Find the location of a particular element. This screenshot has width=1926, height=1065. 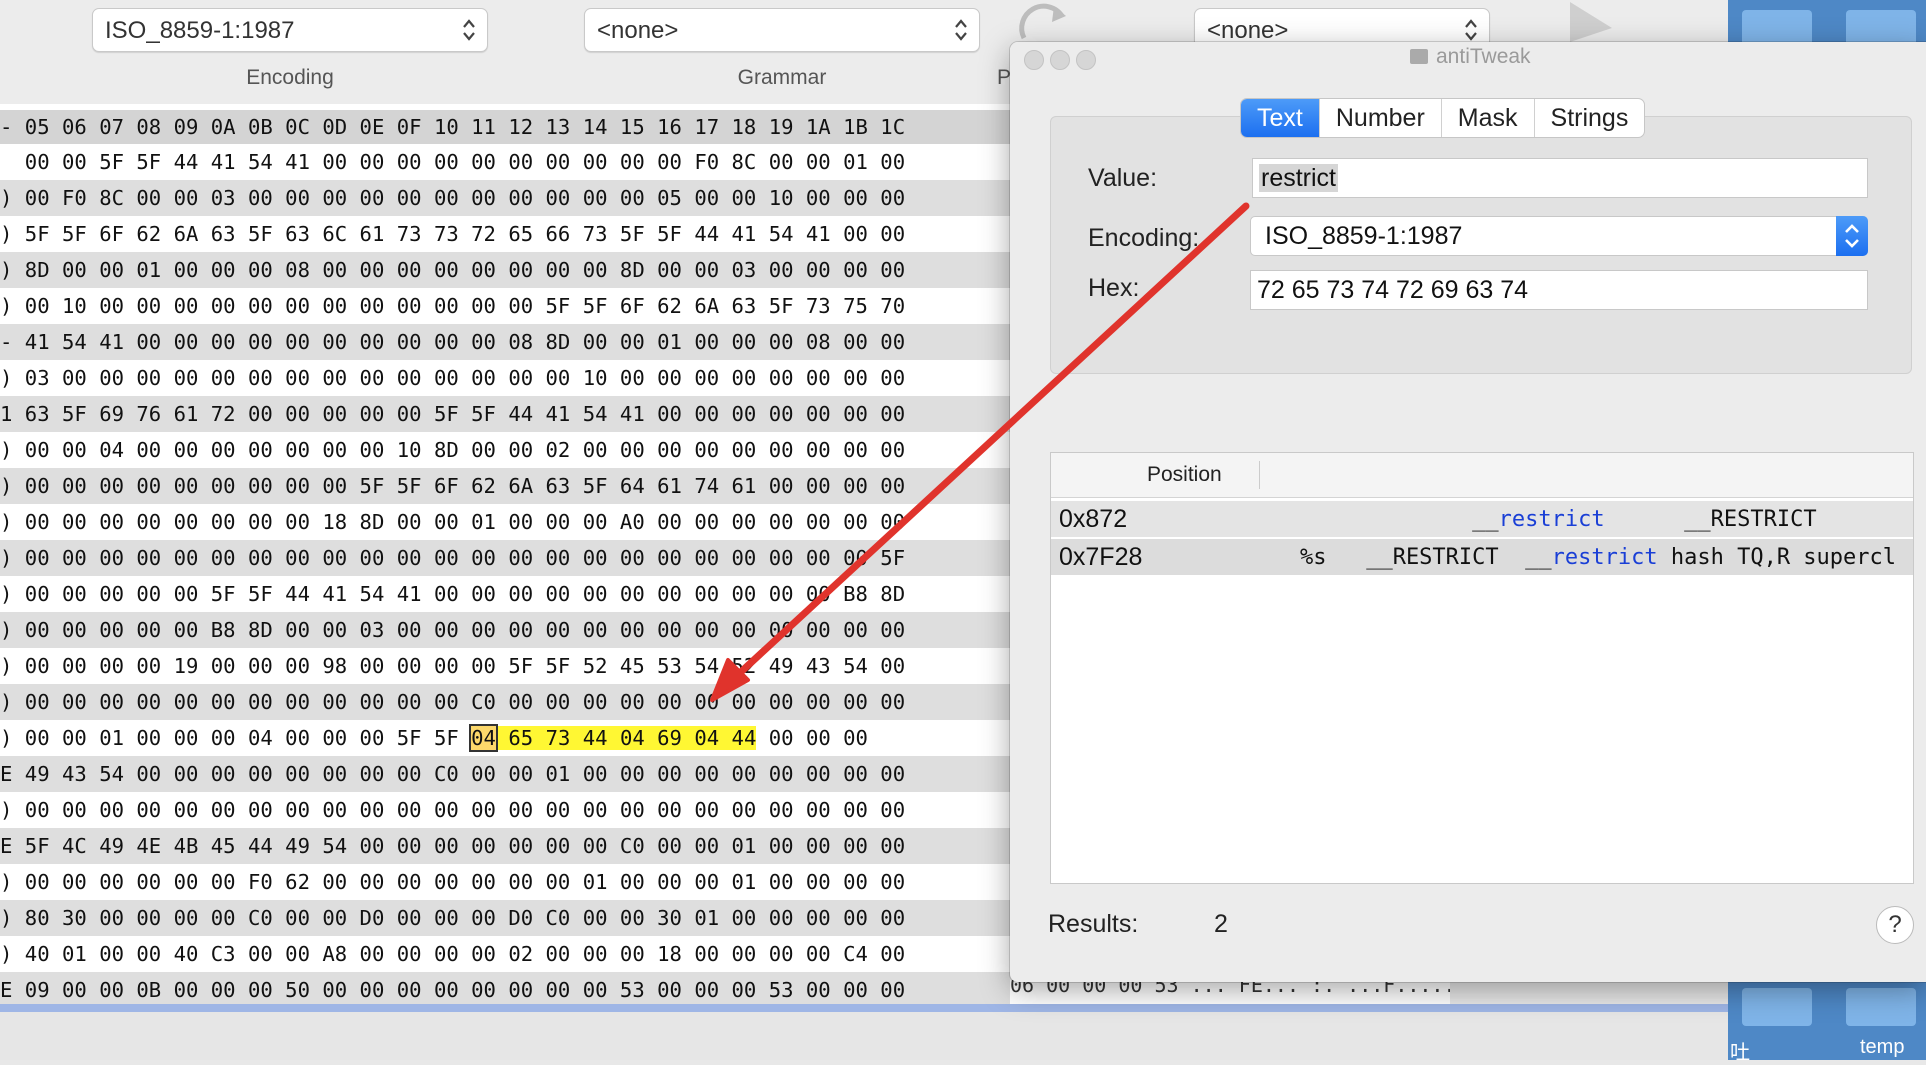

tab-number: Number is located at coordinates (1379, 118).